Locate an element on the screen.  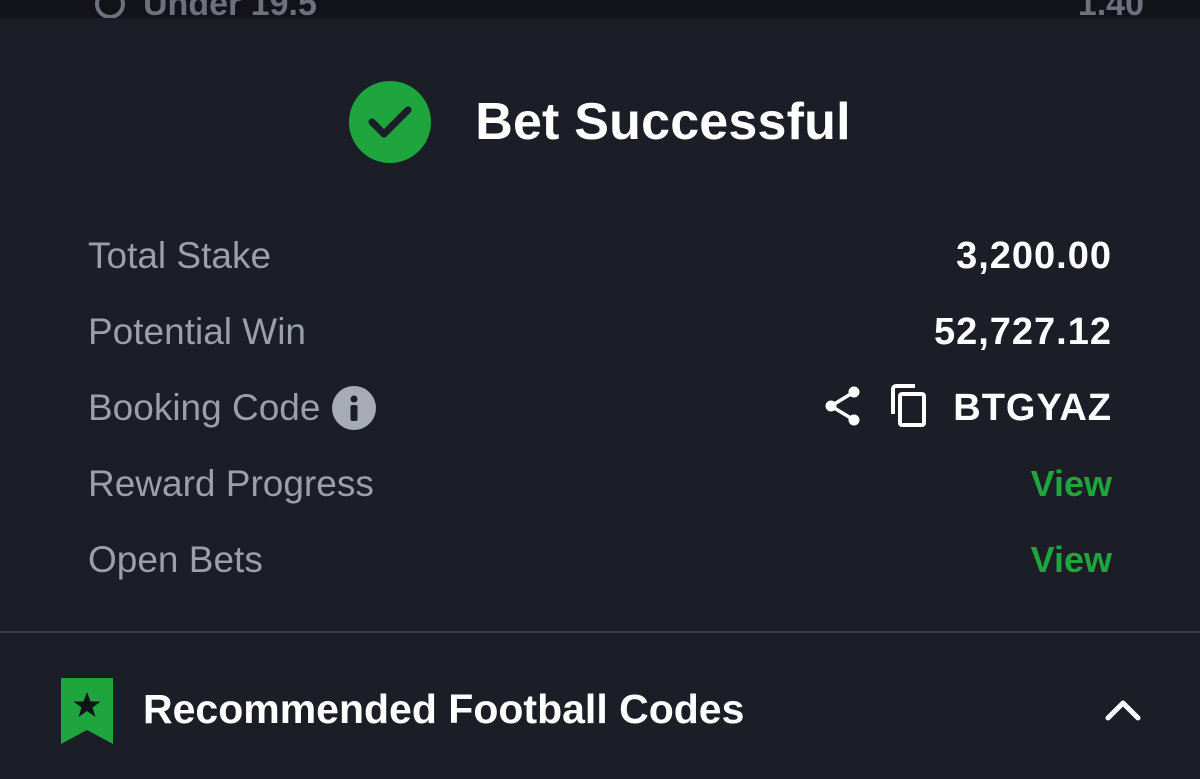
reward-progress-view-link: View is located at coordinates (1071, 484).